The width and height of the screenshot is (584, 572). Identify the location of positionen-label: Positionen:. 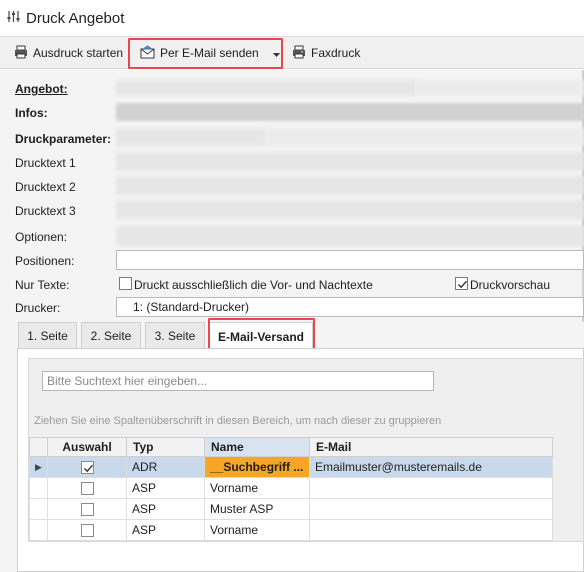
(45, 261).